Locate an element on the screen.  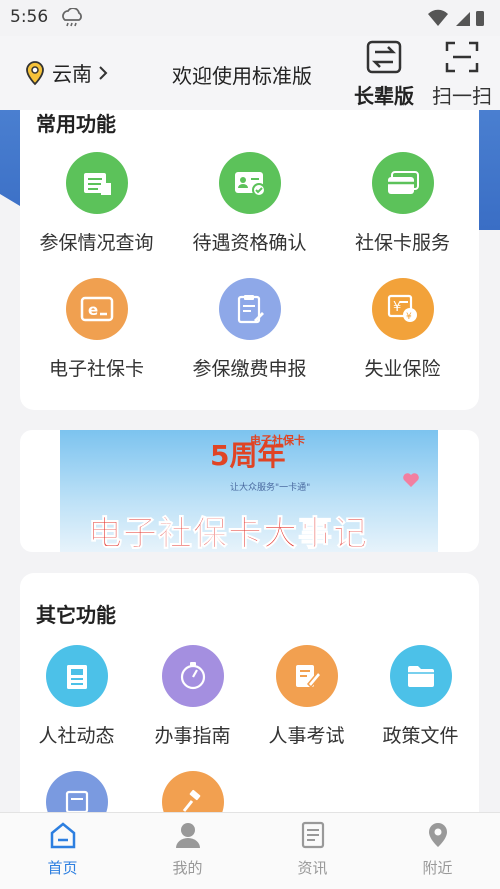
card-icon is located at coordinates (402, 183).